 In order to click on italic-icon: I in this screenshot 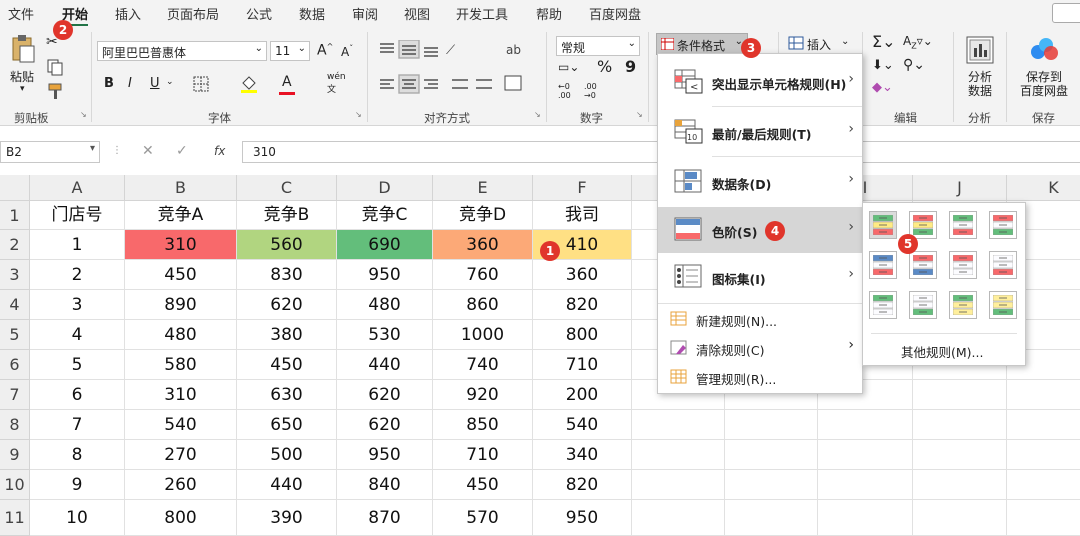, I will do `click(130, 83)`.